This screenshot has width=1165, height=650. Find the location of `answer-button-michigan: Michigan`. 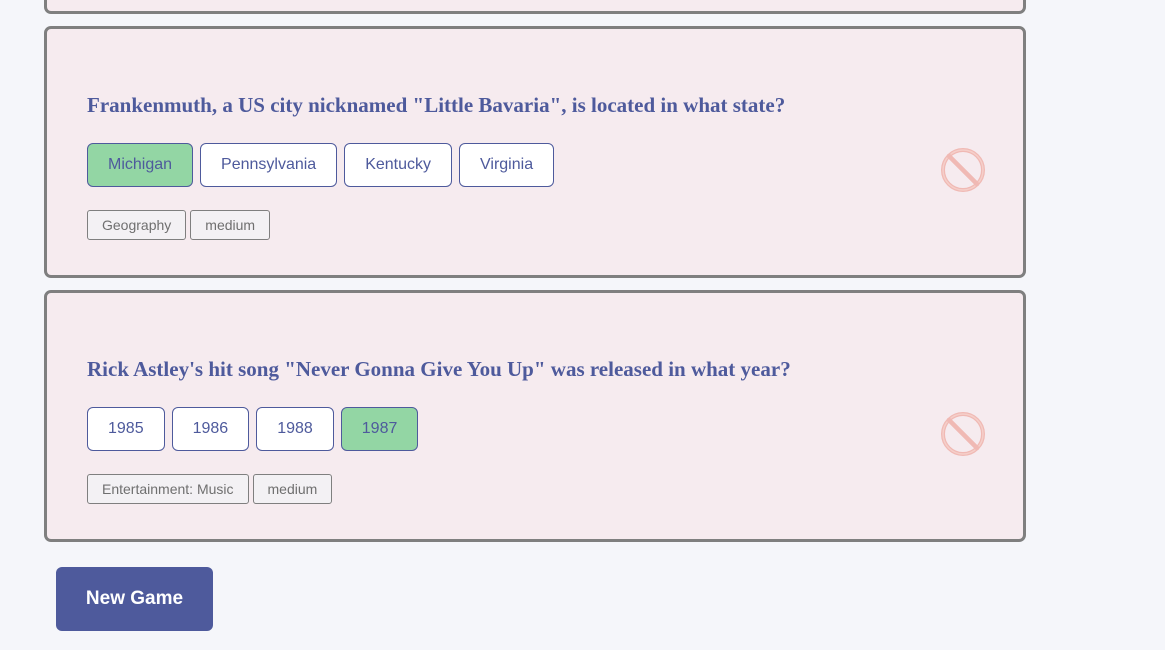

answer-button-michigan: Michigan is located at coordinates (140, 165).